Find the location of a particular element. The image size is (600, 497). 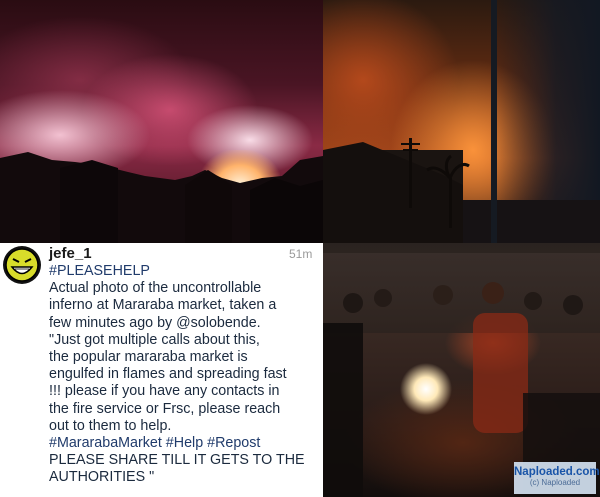

rooftops-silhouette is located at coordinates (161, 197).